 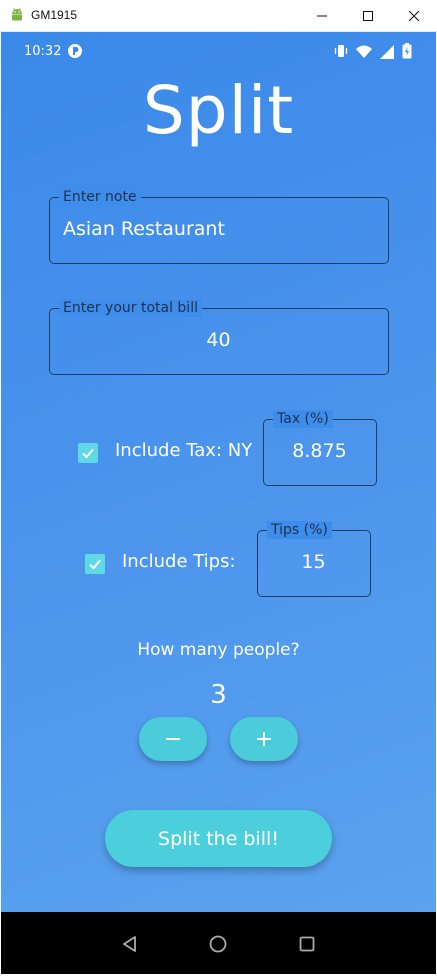 I want to click on home-button, so click(x=218, y=944).